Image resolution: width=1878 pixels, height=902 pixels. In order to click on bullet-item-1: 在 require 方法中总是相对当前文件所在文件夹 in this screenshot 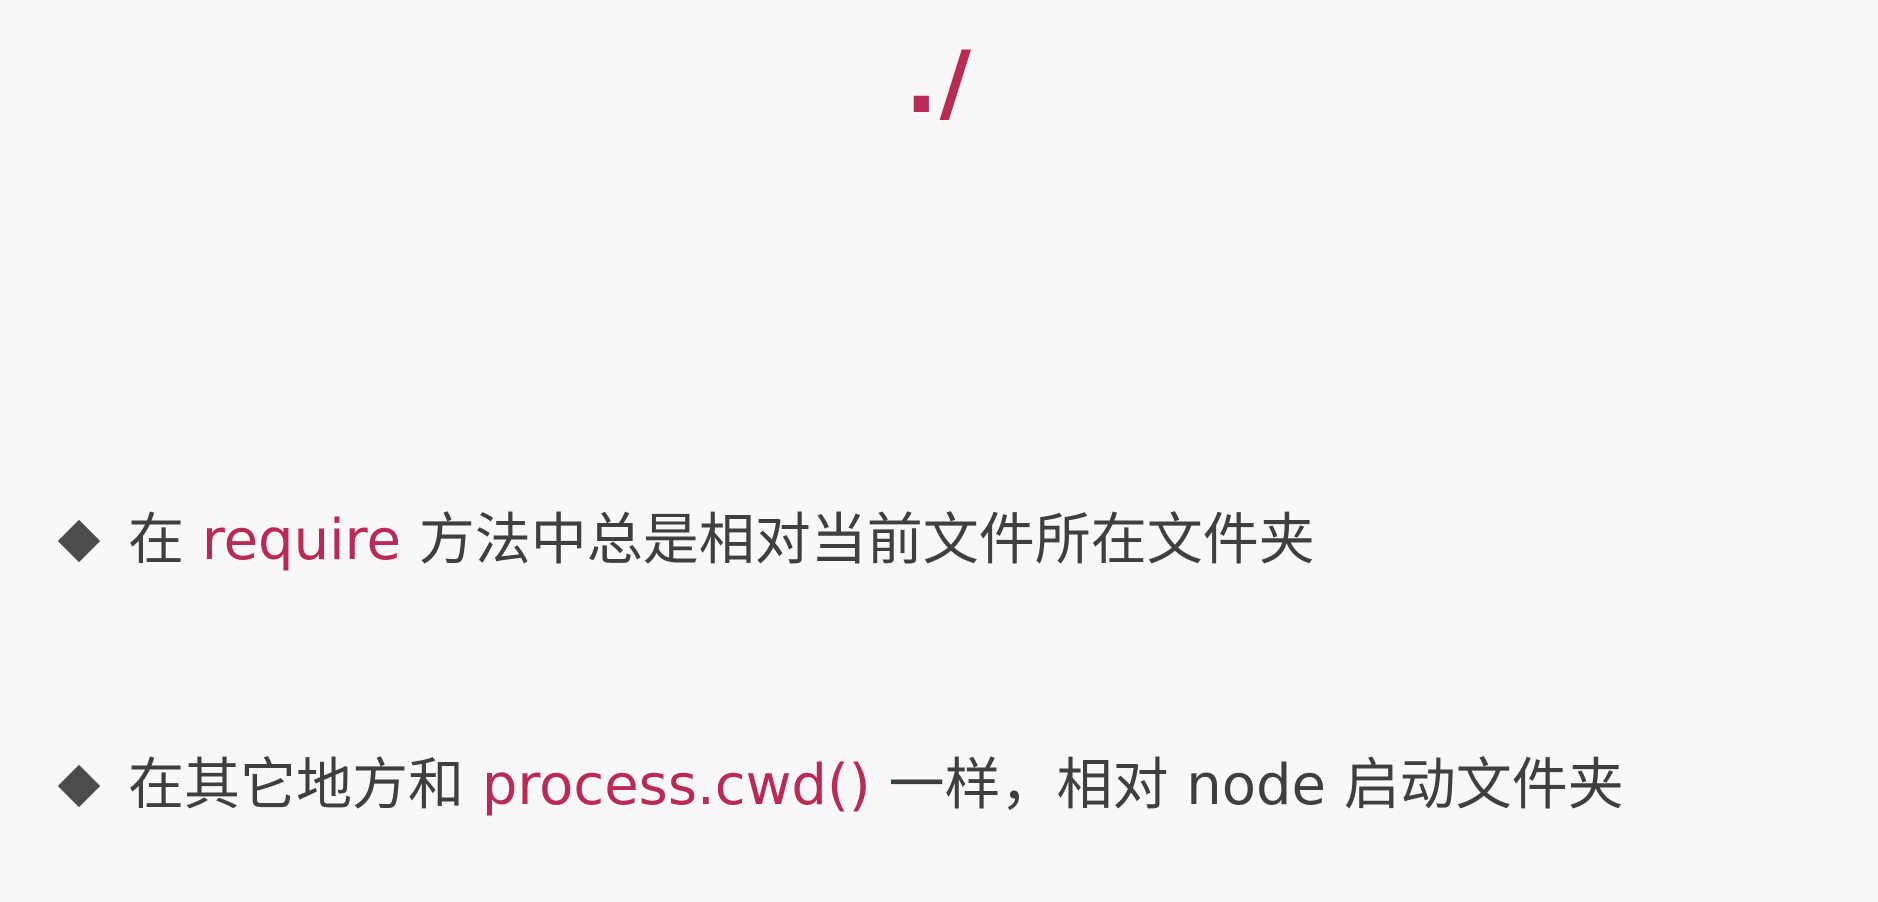, I will do `click(685, 541)`.